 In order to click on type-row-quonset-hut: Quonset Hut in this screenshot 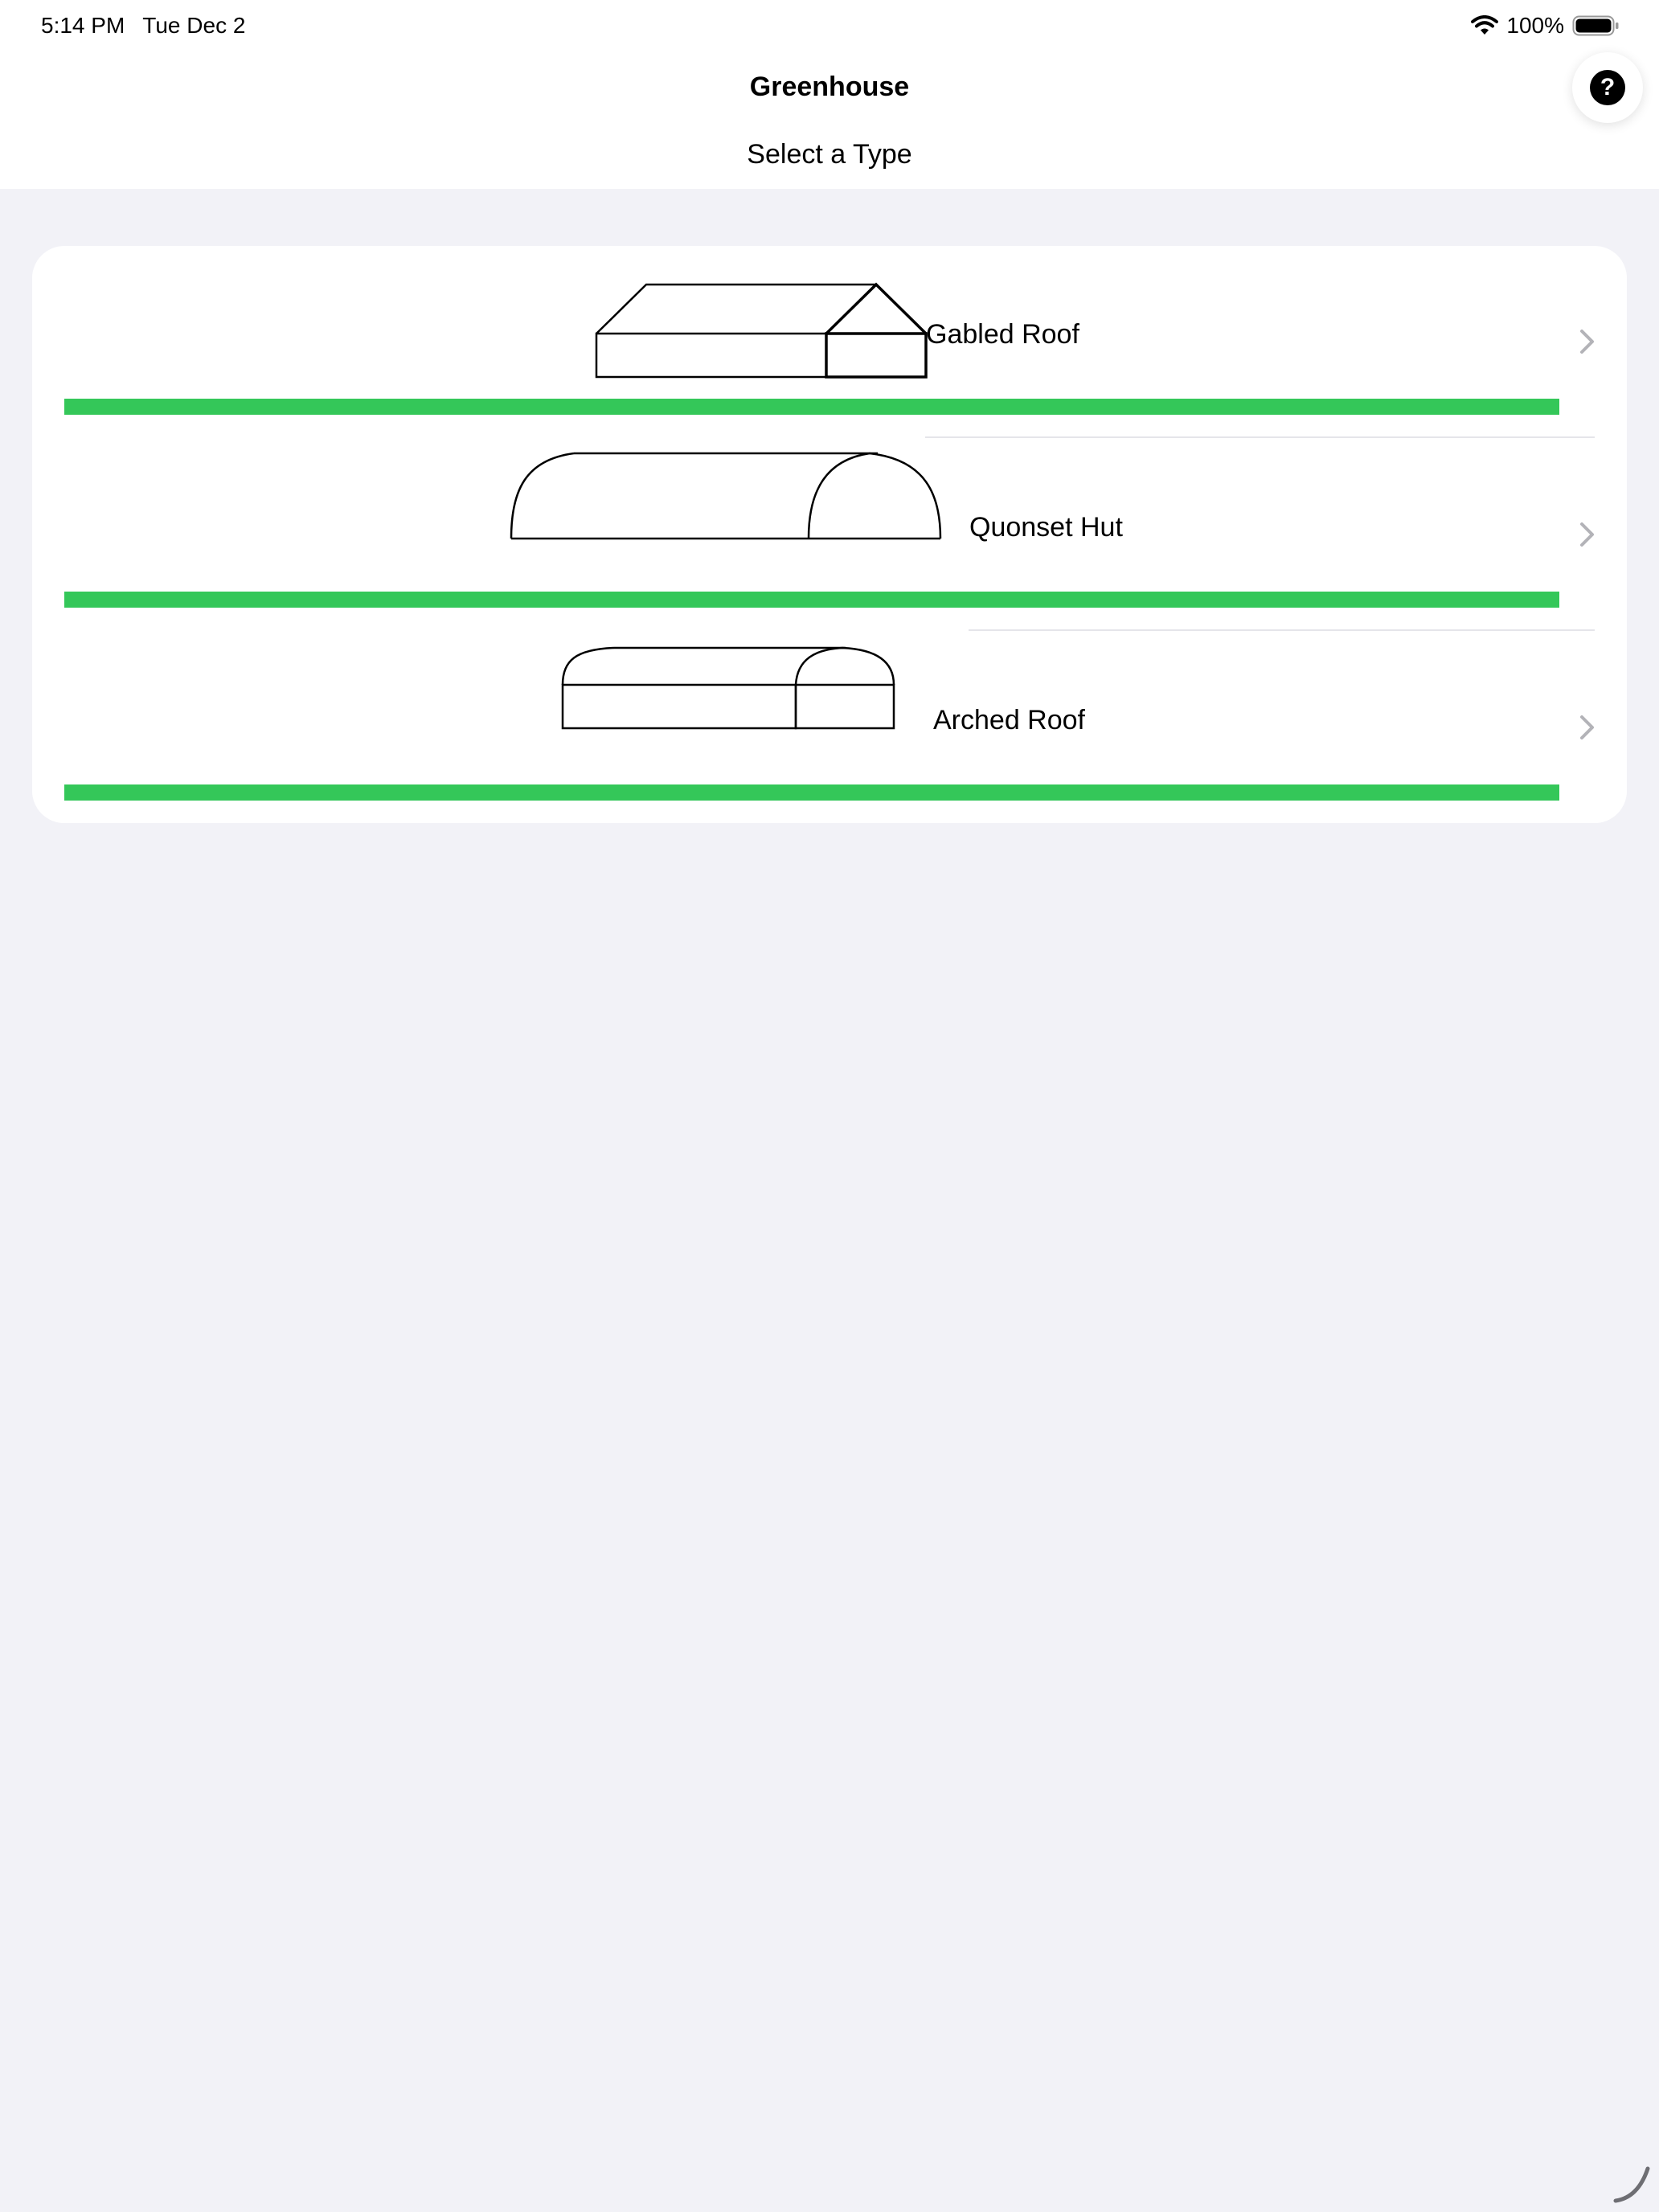, I will do `click(829, 535)`.